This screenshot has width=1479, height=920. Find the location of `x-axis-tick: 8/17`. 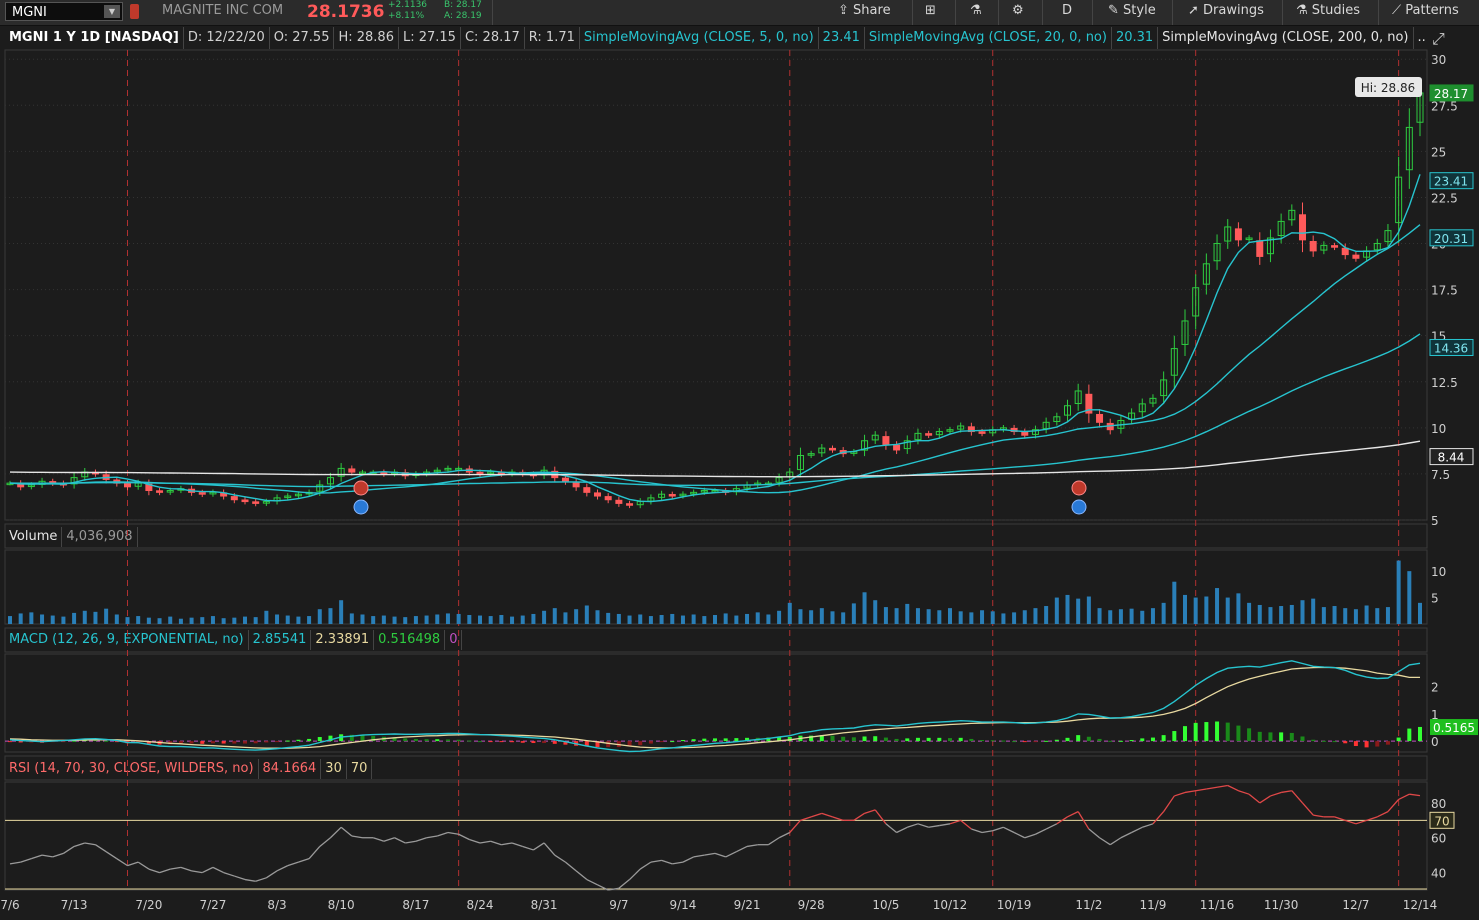

x-axis-tick: 8/17 is located at coordinates (415, 905).